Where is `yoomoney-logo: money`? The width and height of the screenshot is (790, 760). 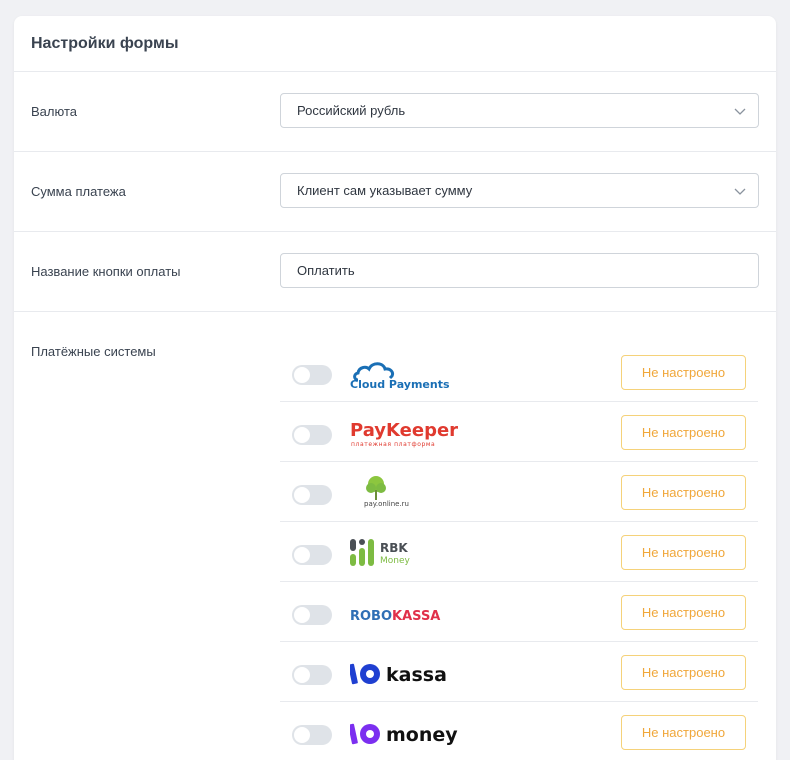
yoomoney-logo: money is located at coordinates (404, 734).